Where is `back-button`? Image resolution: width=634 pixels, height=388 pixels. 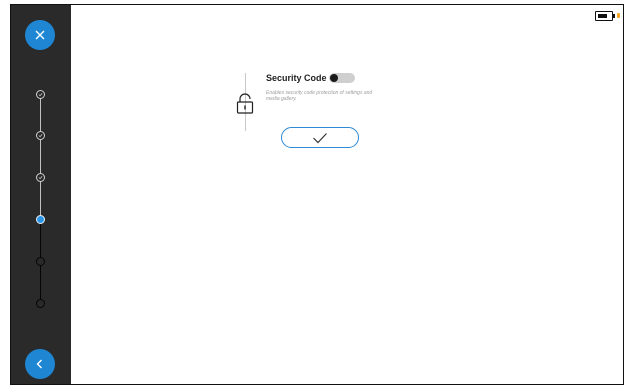
back-button is located at coordinates (40, 364).